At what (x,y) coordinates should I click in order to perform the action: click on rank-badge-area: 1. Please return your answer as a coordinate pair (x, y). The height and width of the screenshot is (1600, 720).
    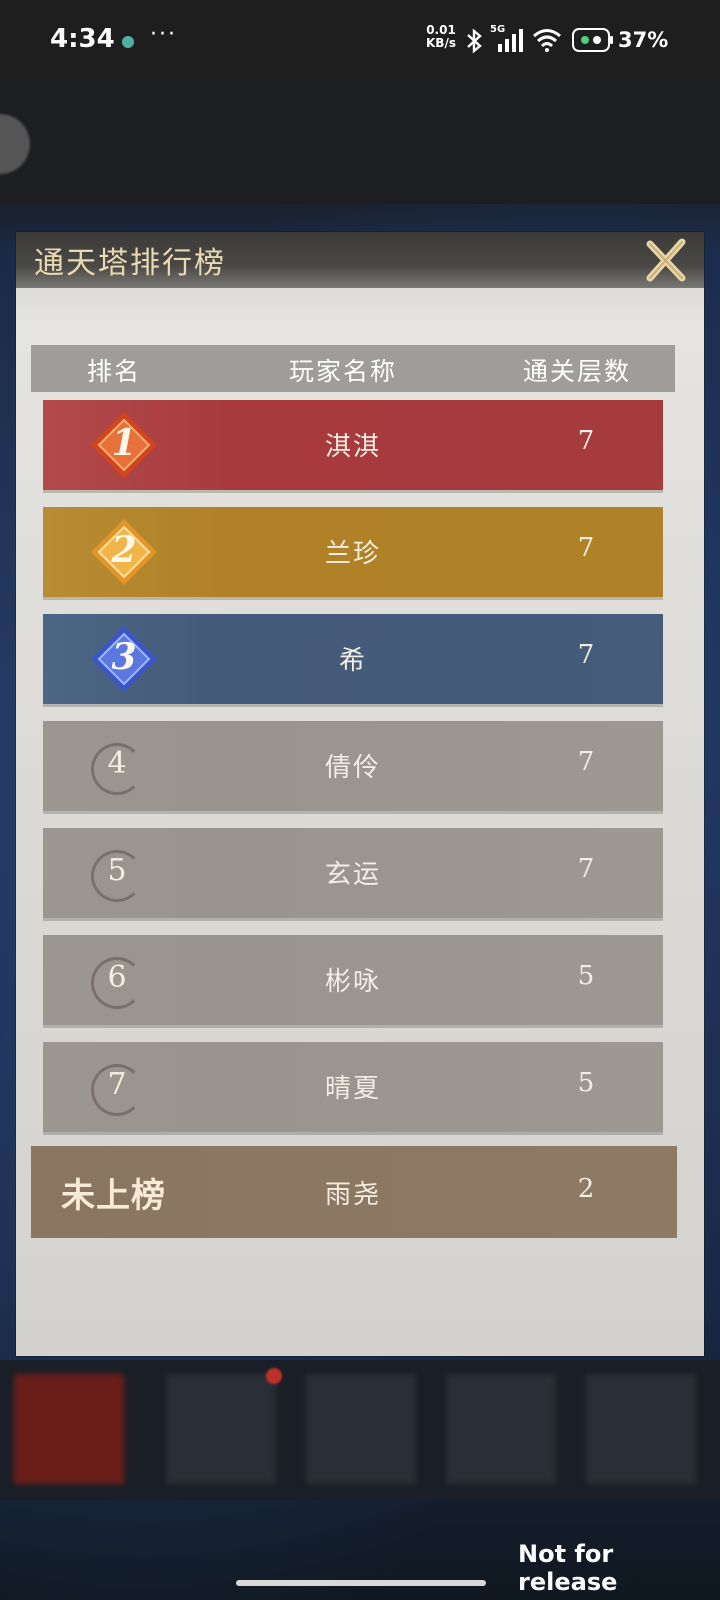
    Looking at the image, I should click on (118, 445).